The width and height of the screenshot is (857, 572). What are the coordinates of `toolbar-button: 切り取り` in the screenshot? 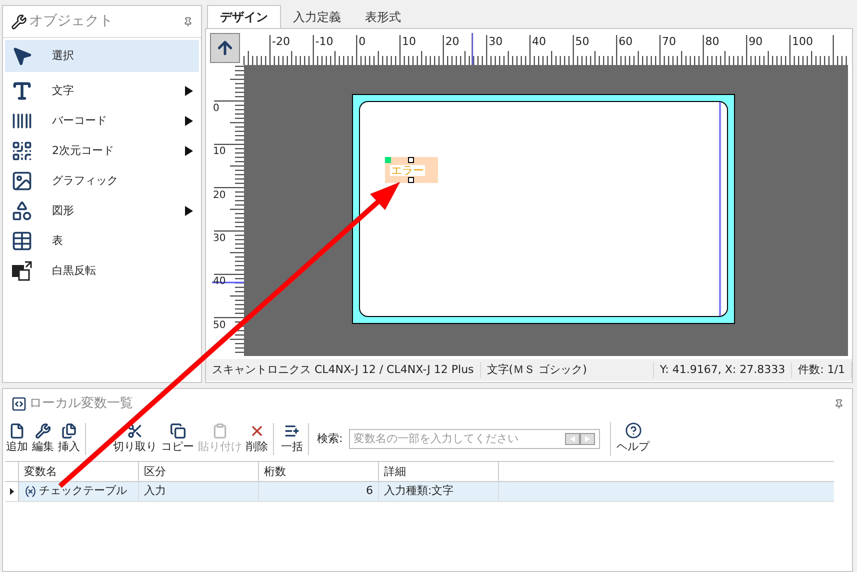 It's located at (135, 439).